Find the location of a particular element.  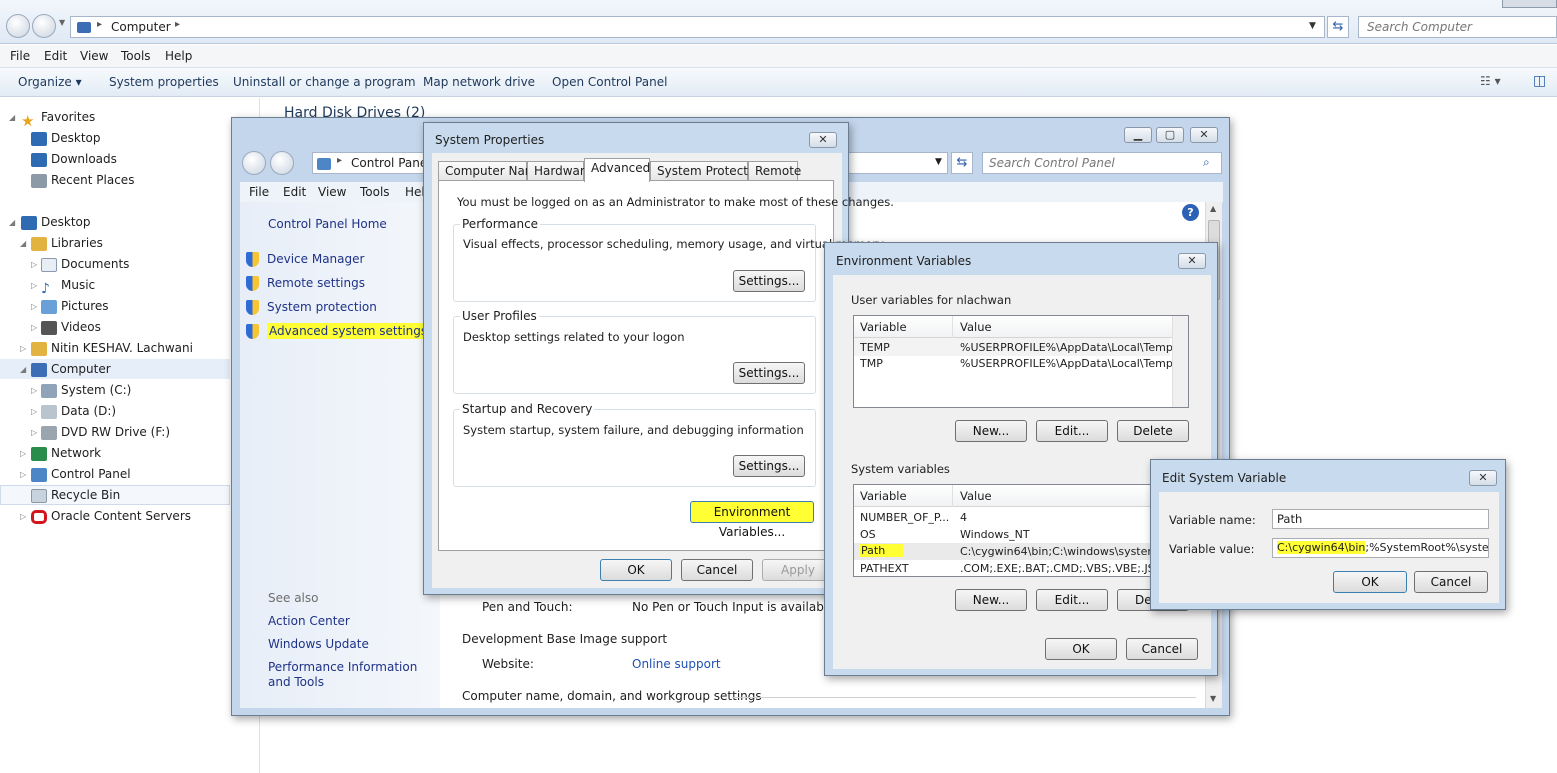

view-options-icon: ☷ ▾ is located at coordinates (1490, 81).